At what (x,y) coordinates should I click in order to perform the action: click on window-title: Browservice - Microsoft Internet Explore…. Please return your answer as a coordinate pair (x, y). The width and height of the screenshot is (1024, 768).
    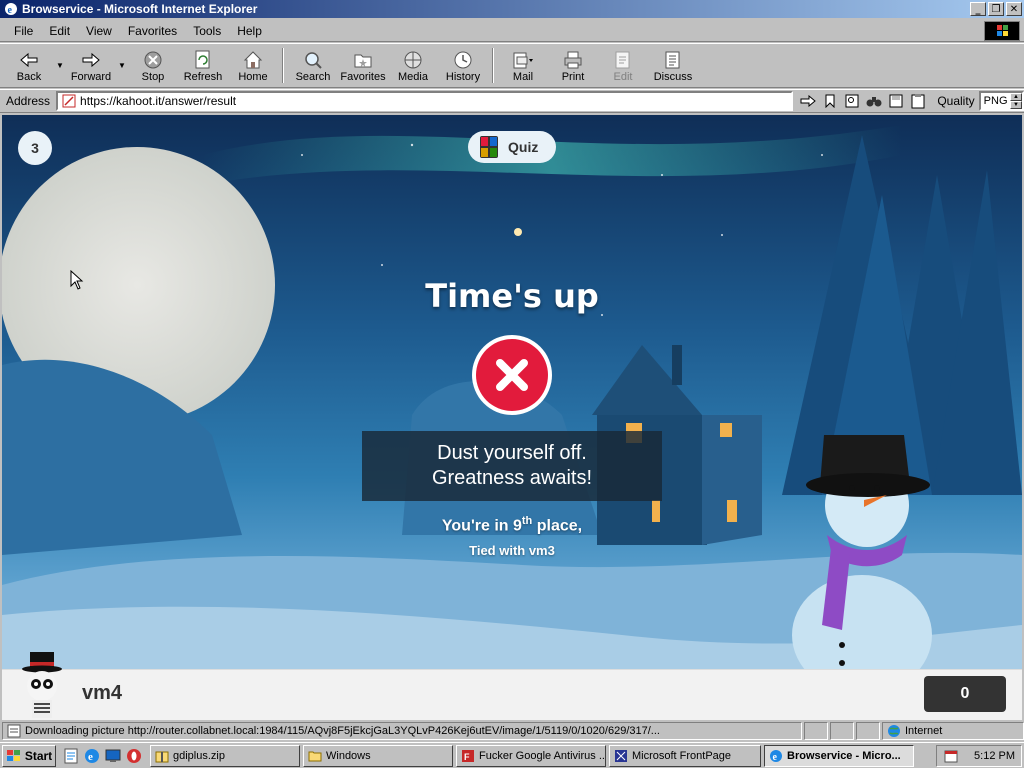
    Looking at the image, I should click on (140, 9).